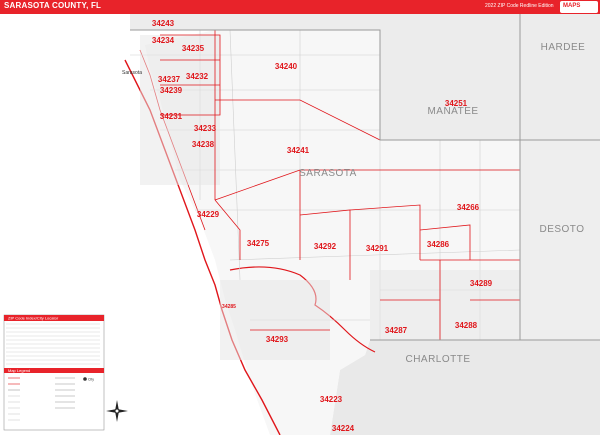 Image resolution: width=600 pixels, height=435 pixels. I want to click on zip-label-34289: 34289, so click(481, 283).